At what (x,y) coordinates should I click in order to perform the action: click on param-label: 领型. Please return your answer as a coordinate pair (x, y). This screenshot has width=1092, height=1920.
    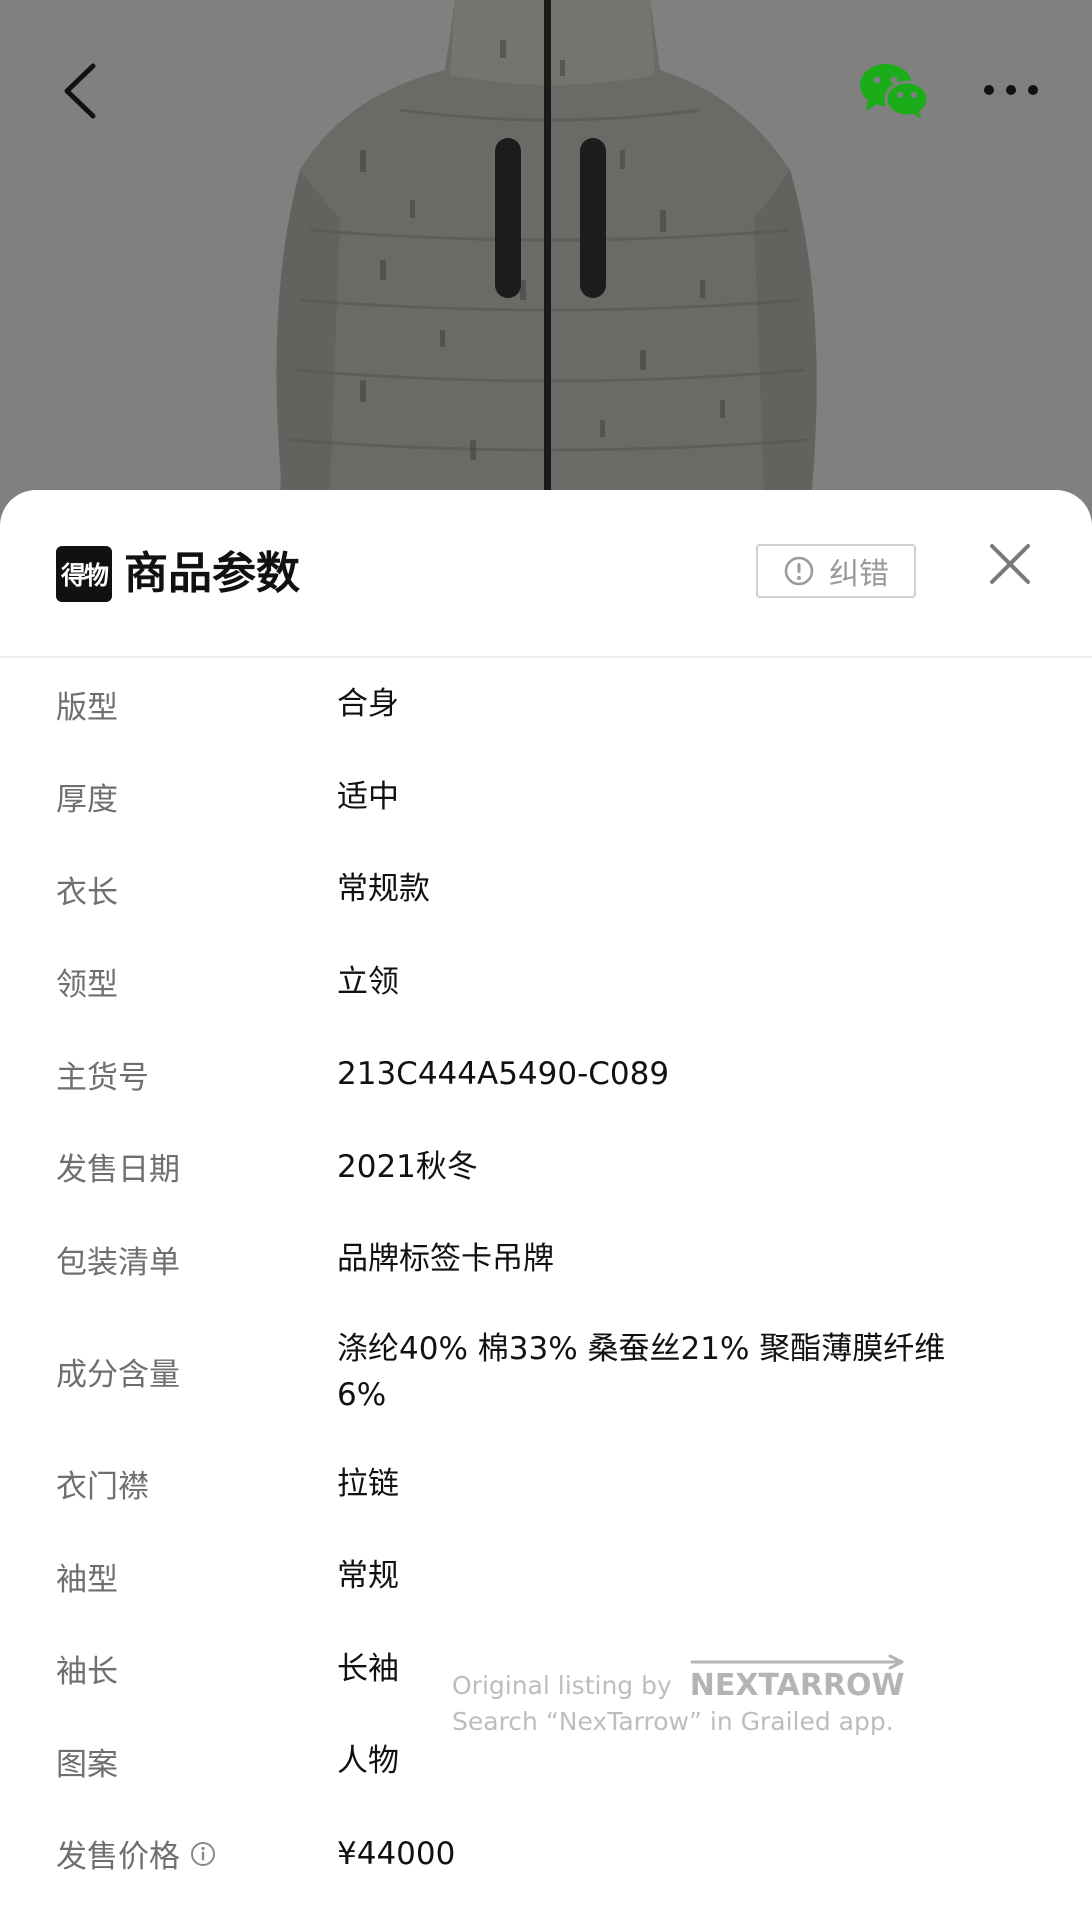
    Looking at the image, I should click on (87, 985).